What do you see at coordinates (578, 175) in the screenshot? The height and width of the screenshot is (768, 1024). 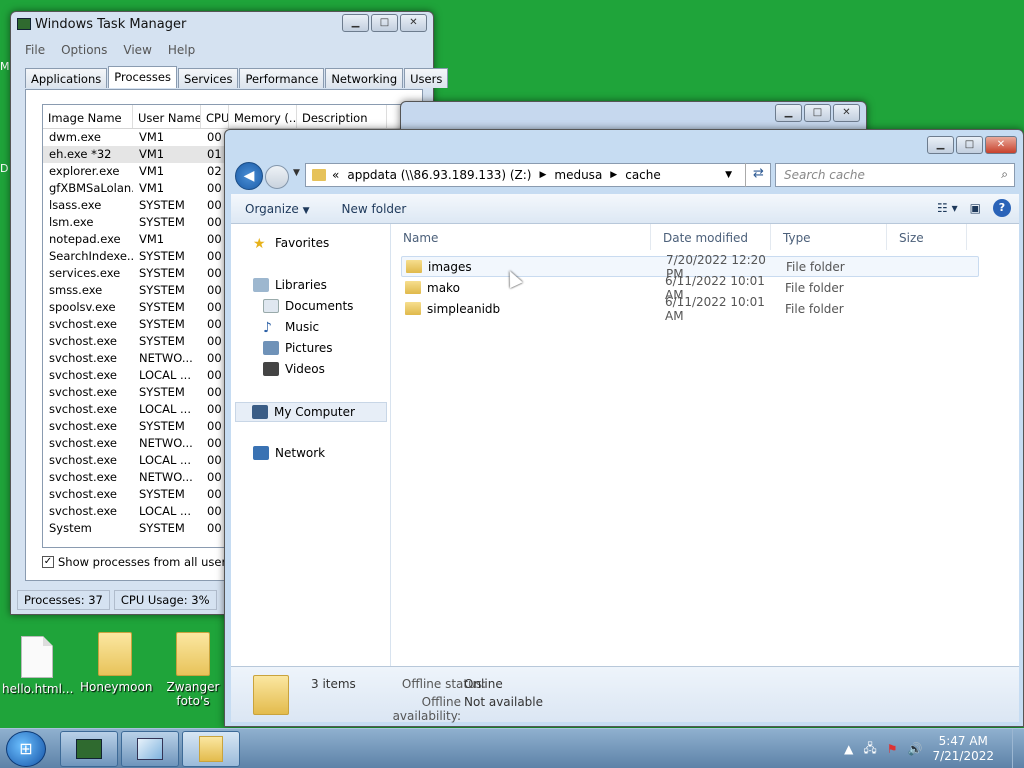 I see `breadcrumb-medusa: medusa` at bounding box center [578, 175].